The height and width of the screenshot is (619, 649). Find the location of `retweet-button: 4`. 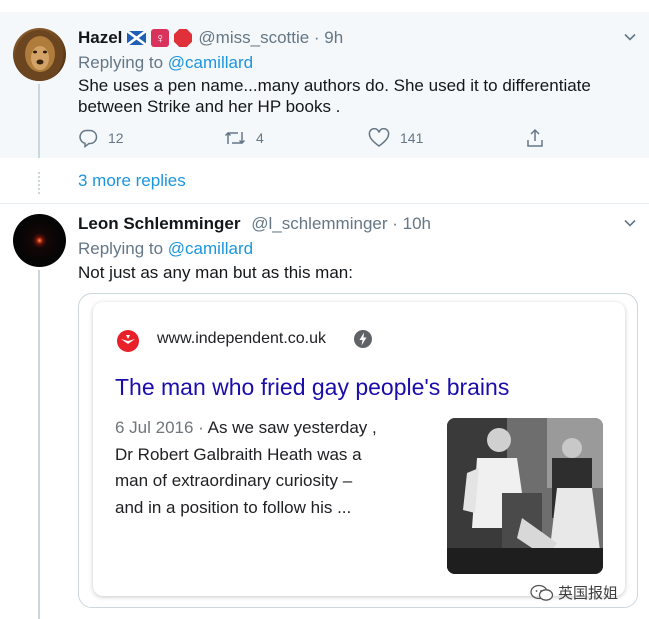

retweet-button: 4 is located at coordinates (244, 138).